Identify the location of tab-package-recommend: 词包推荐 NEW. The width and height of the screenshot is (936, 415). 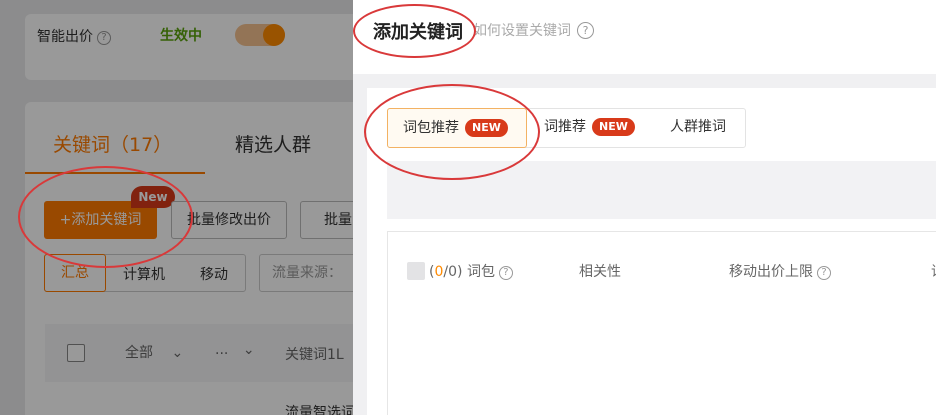
(457, 128).